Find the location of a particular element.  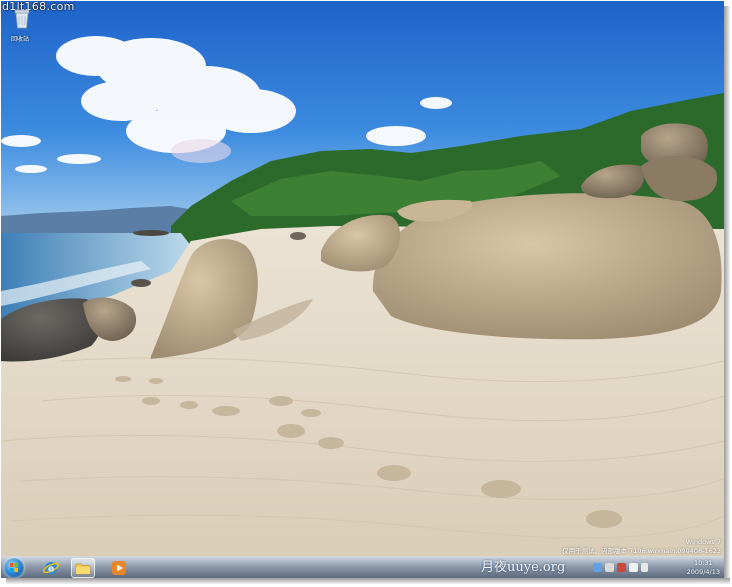

clock-time: 10:31 is located at coordinates (703, 563).